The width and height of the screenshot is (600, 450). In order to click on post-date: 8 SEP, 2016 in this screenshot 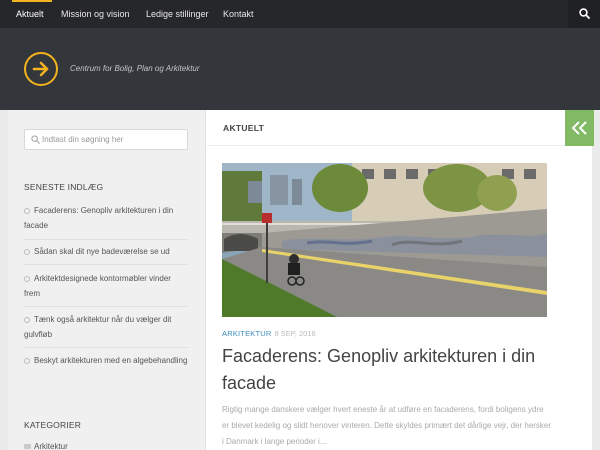, I will do `click(295, 333)`.